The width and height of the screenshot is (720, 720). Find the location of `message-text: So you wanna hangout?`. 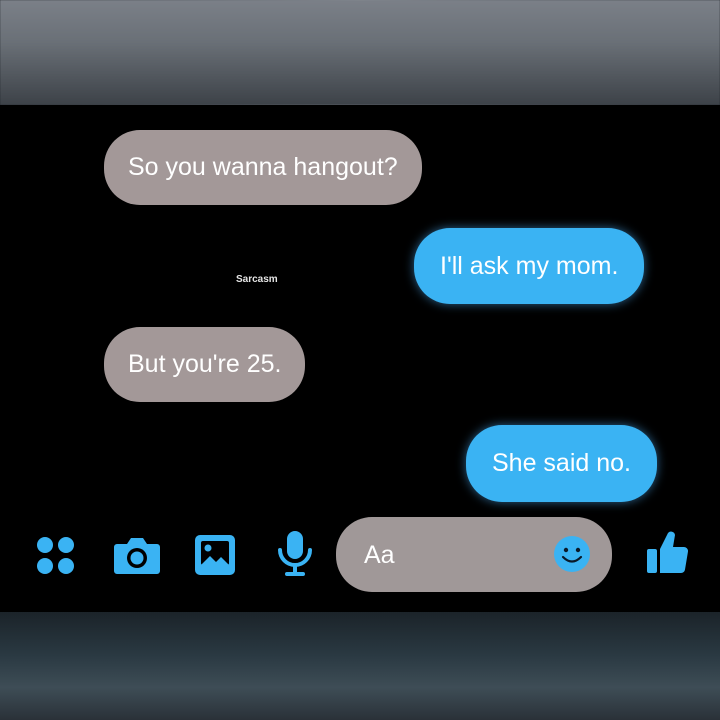

message-text: So you wanna hangout? is located at coordinates (263, 167).